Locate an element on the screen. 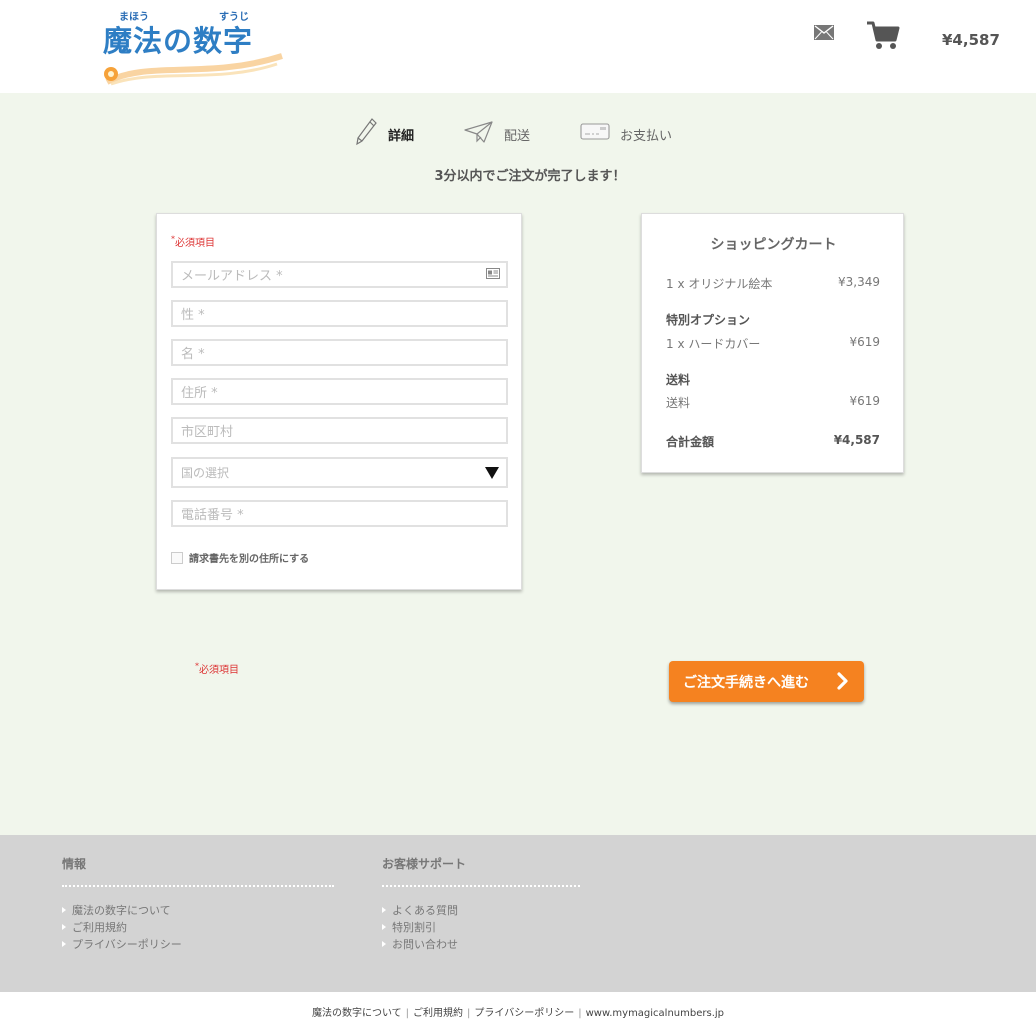 This screenshot has width=1036, height=1025. cart-item-row: 1 x オリジナル絵本 ¥3,349 is located at coordinates (773, 283).